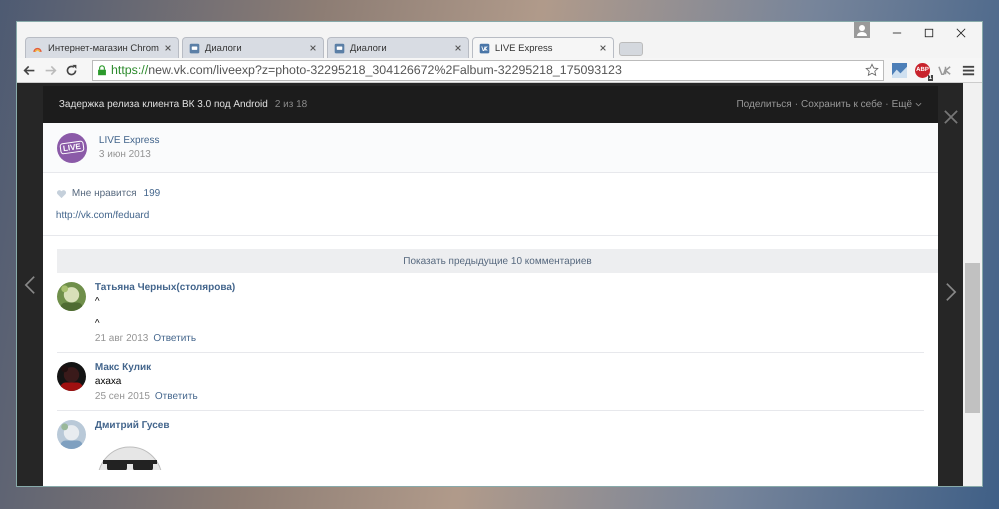  Describe the element at coordinates (125, 154) in the screenshot. I see `post-date: 3 июн 2013` at that location.